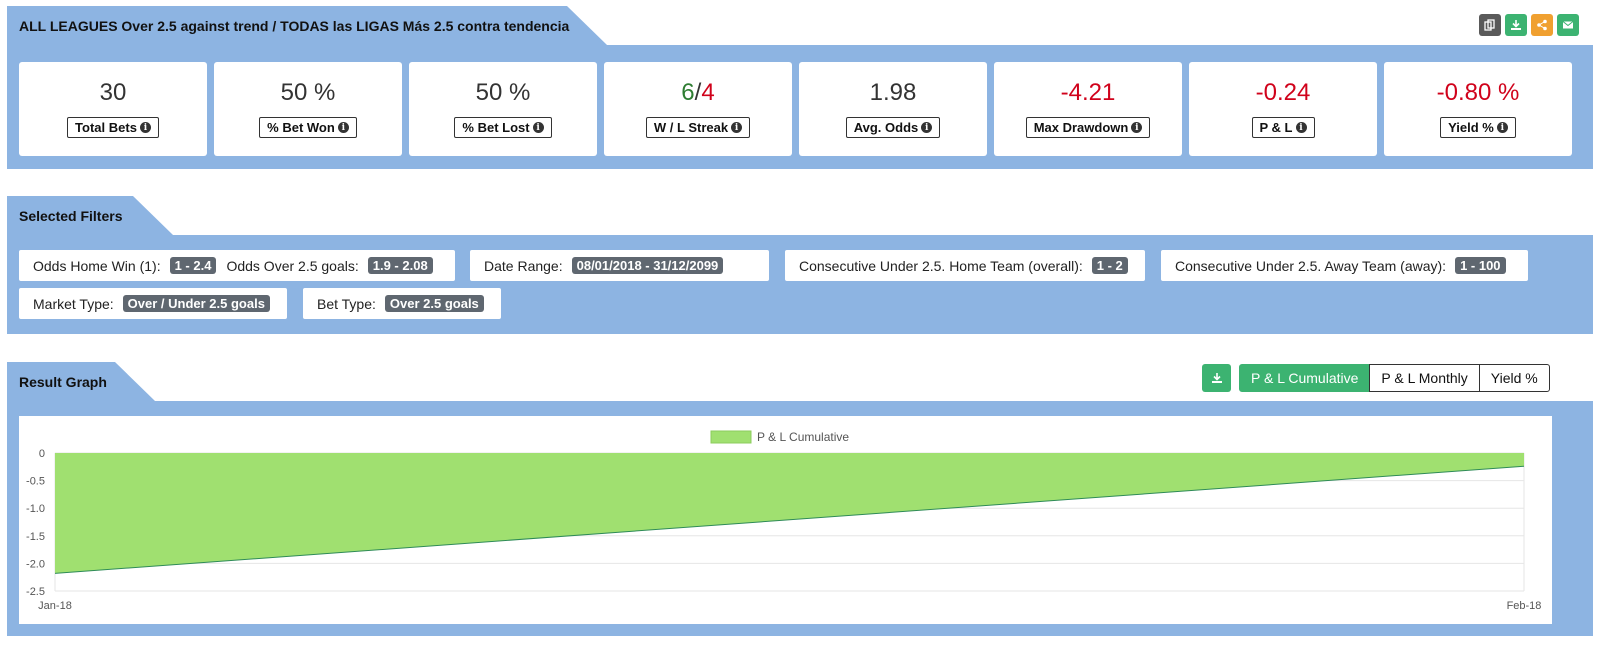 The image size is (1597, 652). Describe the element at coordinates (35, 564) in the screenshot. I see `y-tick-label: -2.0` at that location.